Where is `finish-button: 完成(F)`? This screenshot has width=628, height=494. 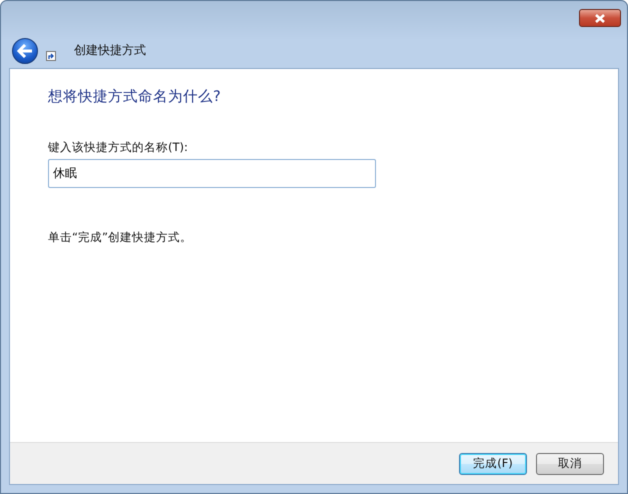 finish-button: 完成(F) is located at coordinates (493, 463).